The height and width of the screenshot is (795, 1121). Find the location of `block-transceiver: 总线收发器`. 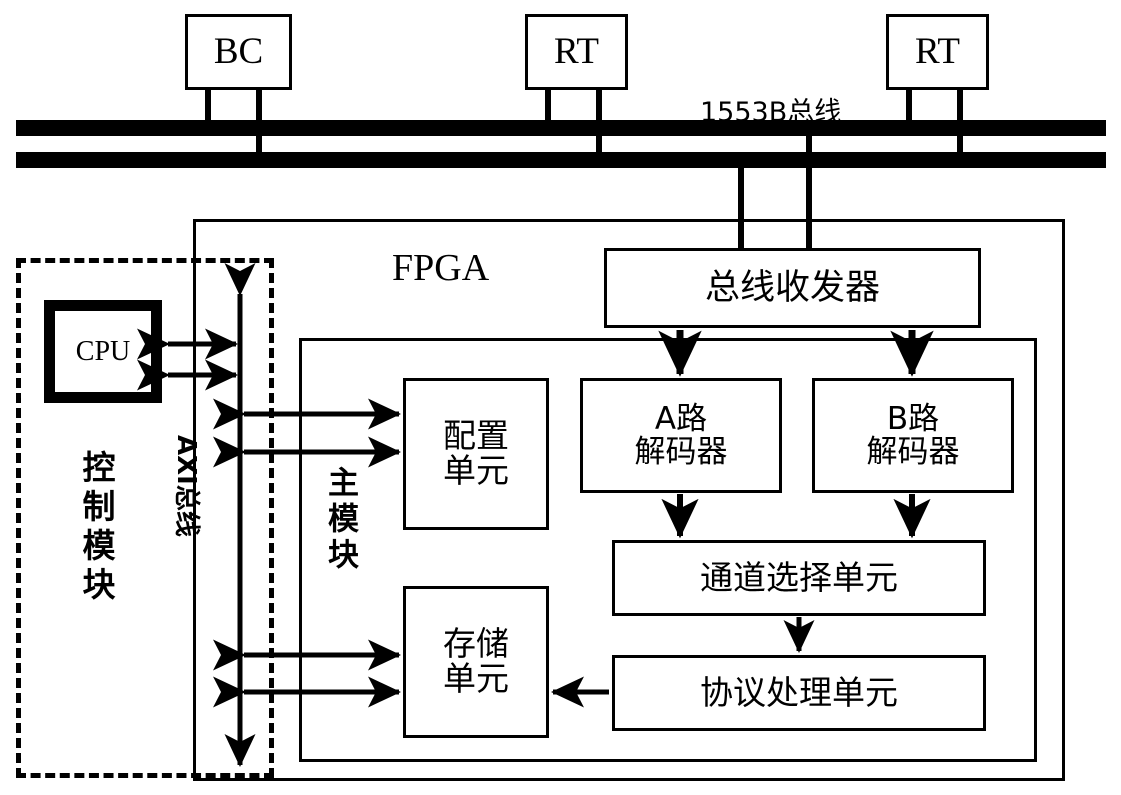

block-transceiver: 总线收发器 is located at coordinates (792, 288).